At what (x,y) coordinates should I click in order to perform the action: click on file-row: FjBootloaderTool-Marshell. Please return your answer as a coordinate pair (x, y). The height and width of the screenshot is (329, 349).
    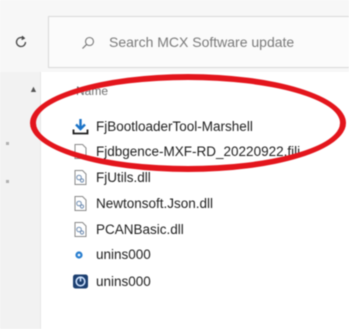
    Looking at the image, I should click on (162, 126).